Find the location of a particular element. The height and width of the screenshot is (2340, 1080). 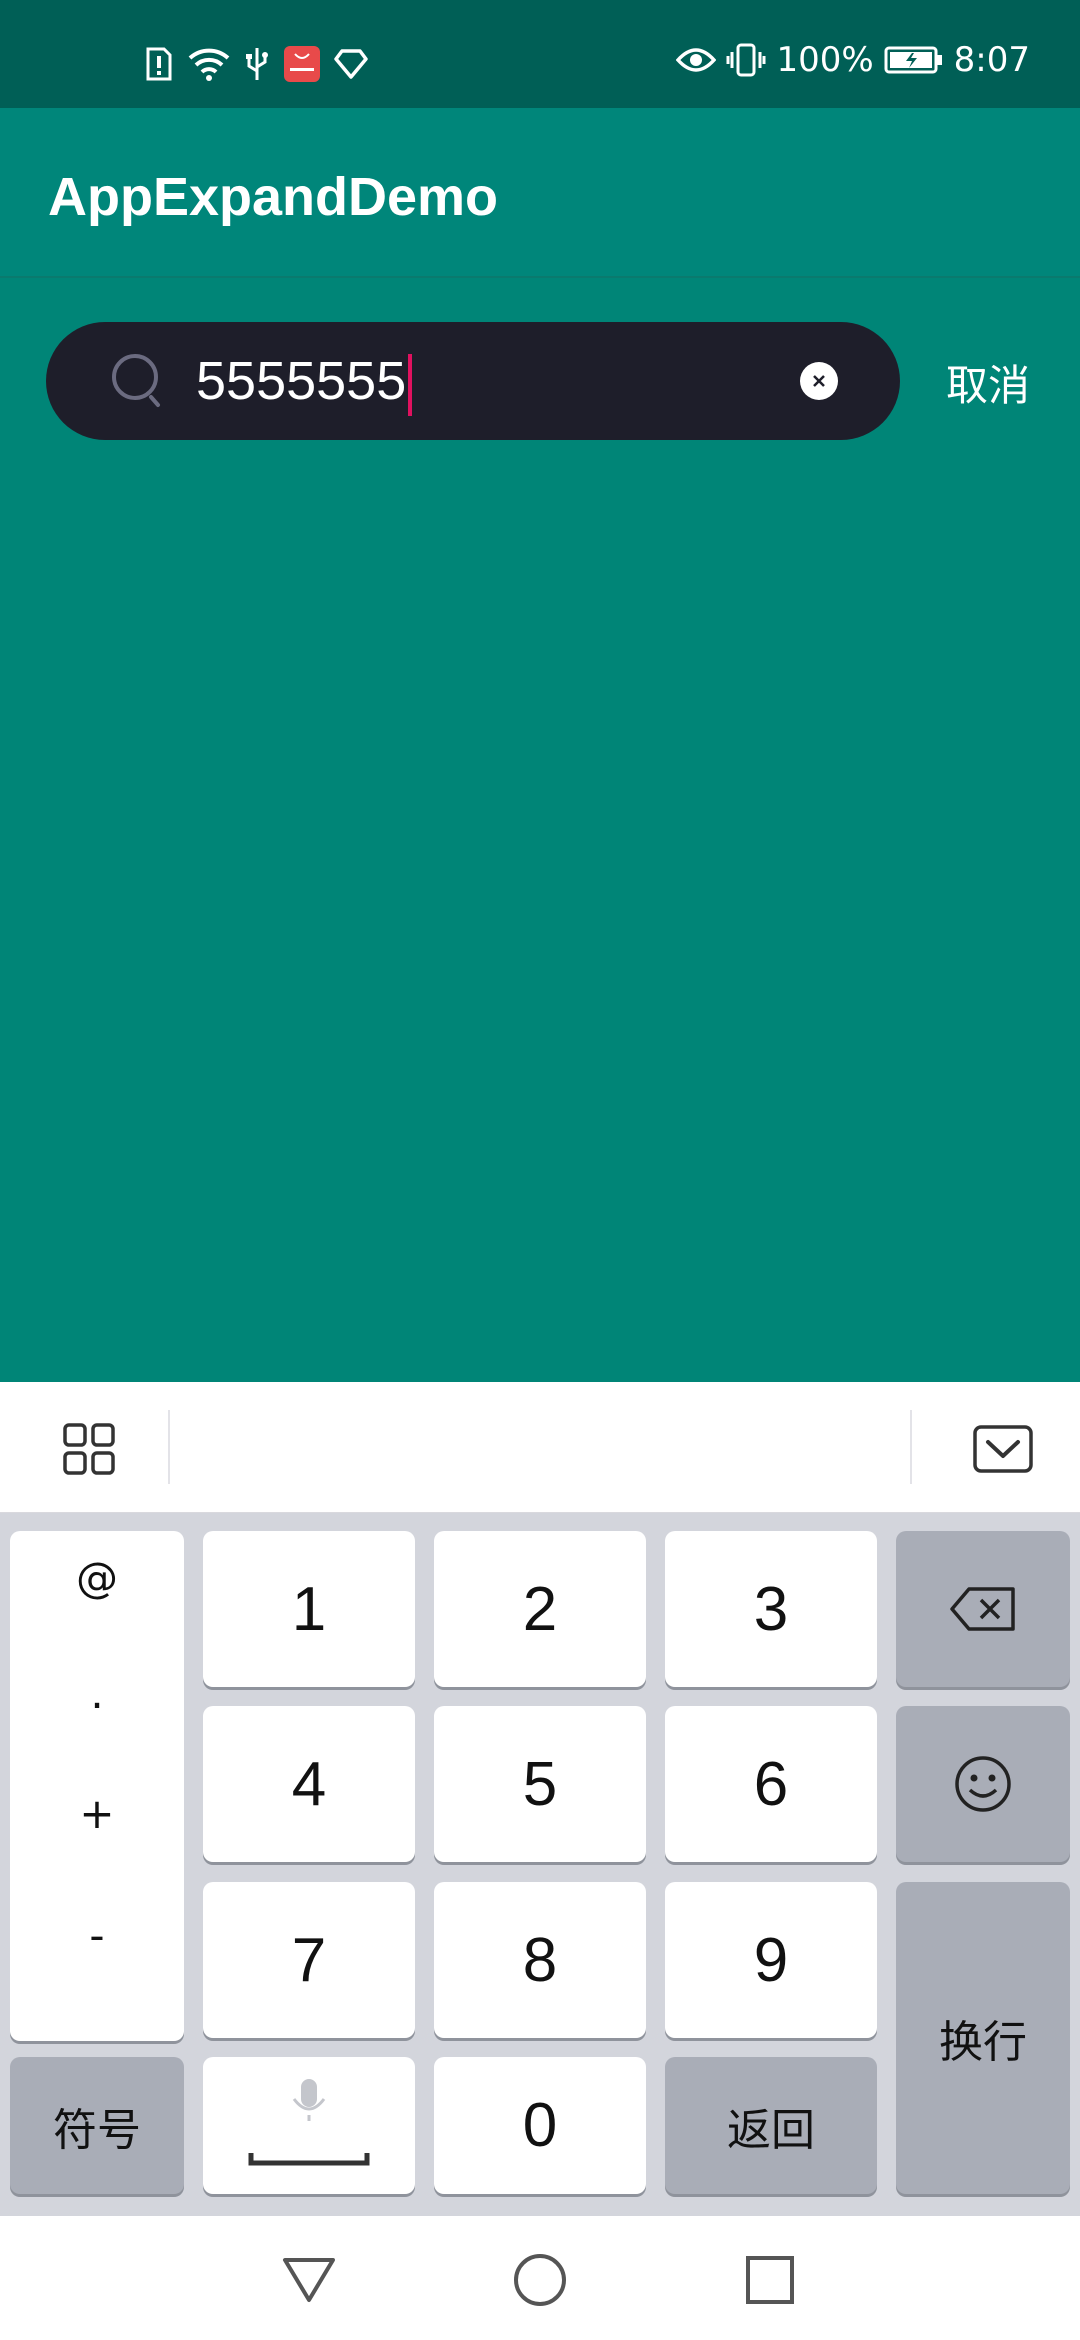

usb-icon is located at coordinates (257, 64).